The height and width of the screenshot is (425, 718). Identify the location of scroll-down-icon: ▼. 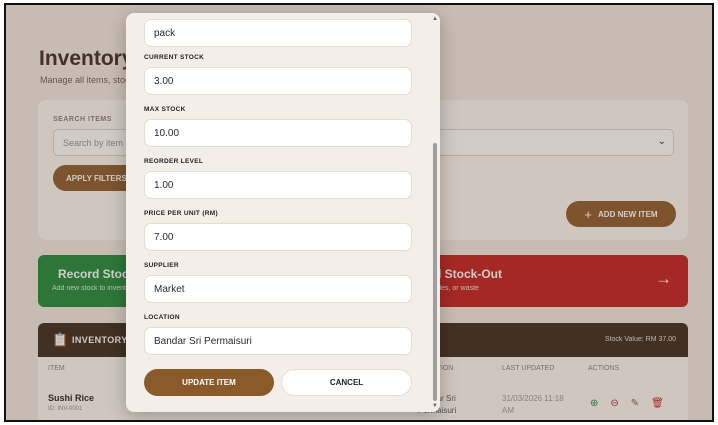
(435, 406).